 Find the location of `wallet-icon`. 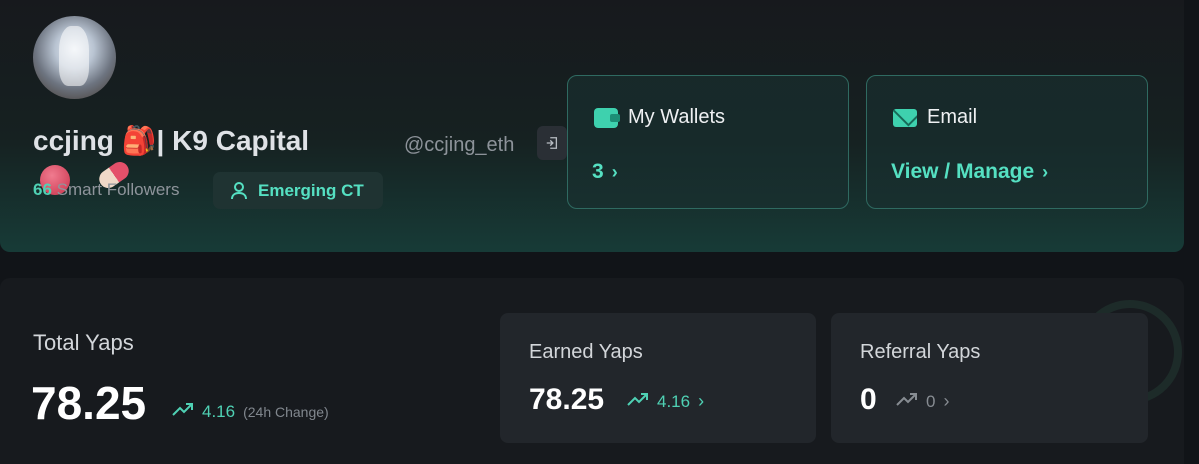

wallet-icon is located at coordinates (607, 117).